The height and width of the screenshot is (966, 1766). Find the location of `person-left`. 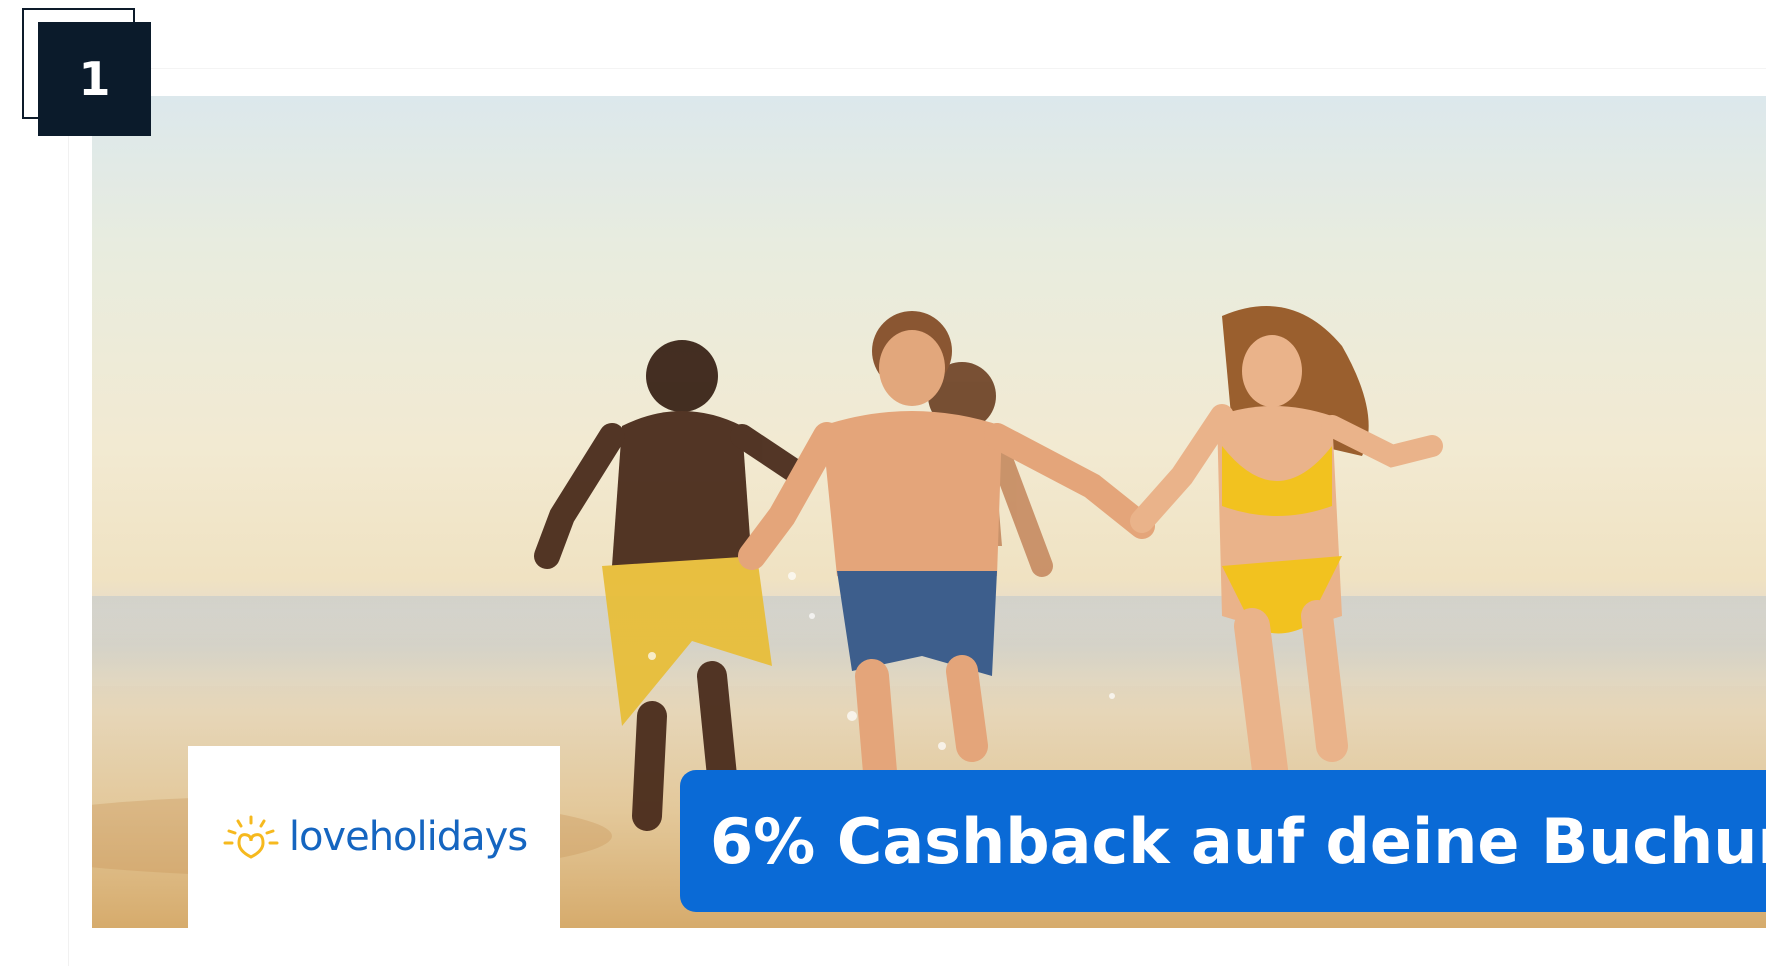

person-left is located at coordinates (674, 585).